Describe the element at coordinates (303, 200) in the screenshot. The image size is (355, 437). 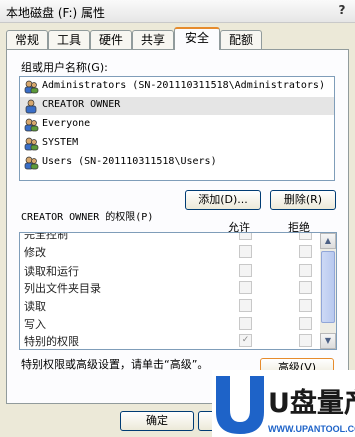
I see `remove-button: 删除(R)` at that location.